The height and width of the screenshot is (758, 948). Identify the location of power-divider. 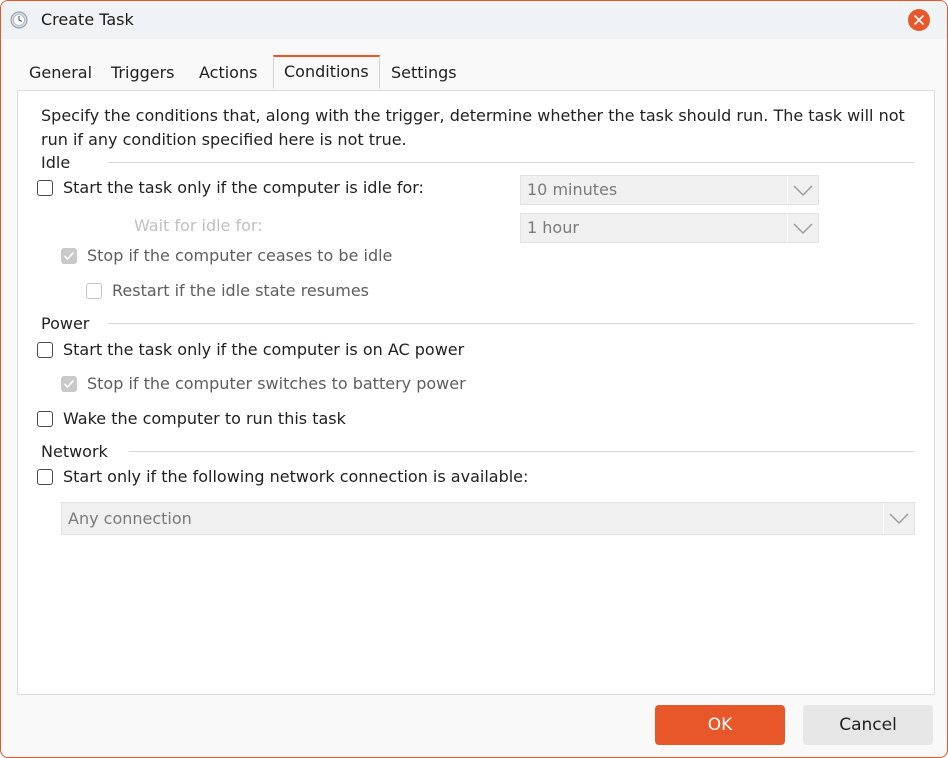
(511, 323).